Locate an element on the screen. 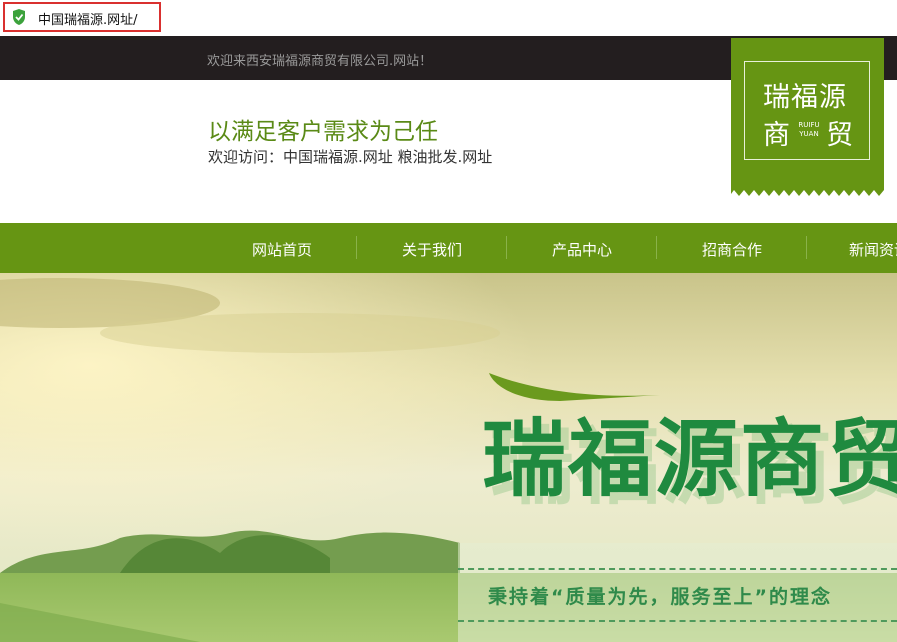 The image size is (897, 642). nav-item-about: 关于我们 is located at coordinates (432, 249).